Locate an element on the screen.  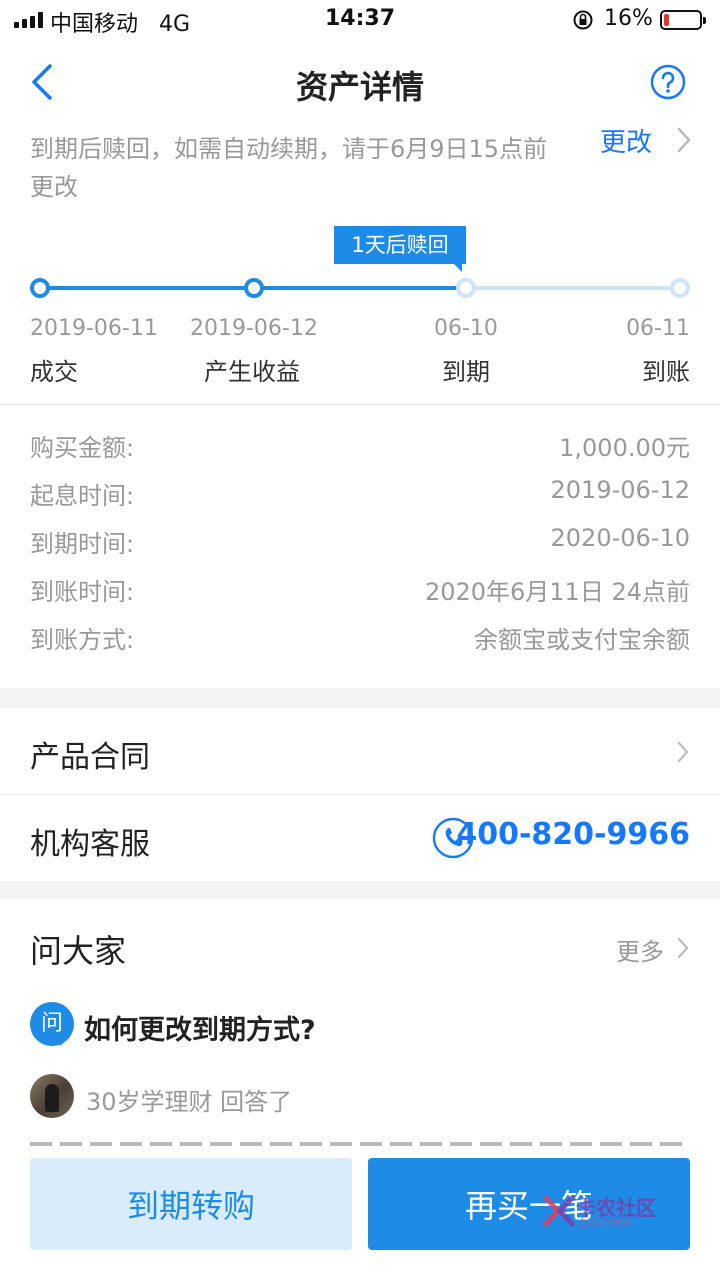
product-contract-label: 产品合同 is located at coordinates (90, 757).